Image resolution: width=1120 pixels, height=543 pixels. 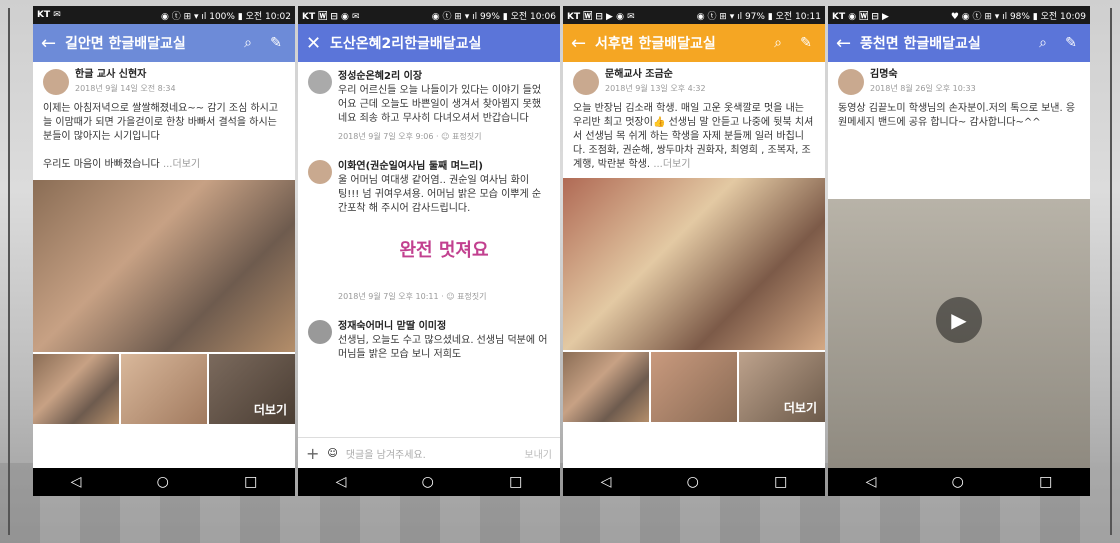 I want to click on status-left: KT 🅆 ⊟ ▶ ◉ ✉, so click(x=601, y=16).